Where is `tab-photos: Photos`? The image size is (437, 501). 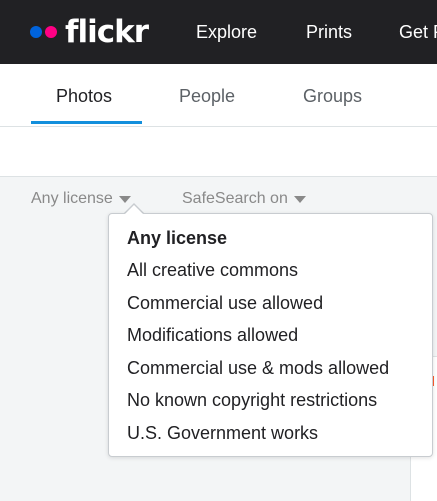 tab-photos: Photos is located at coordinates (84, 96).